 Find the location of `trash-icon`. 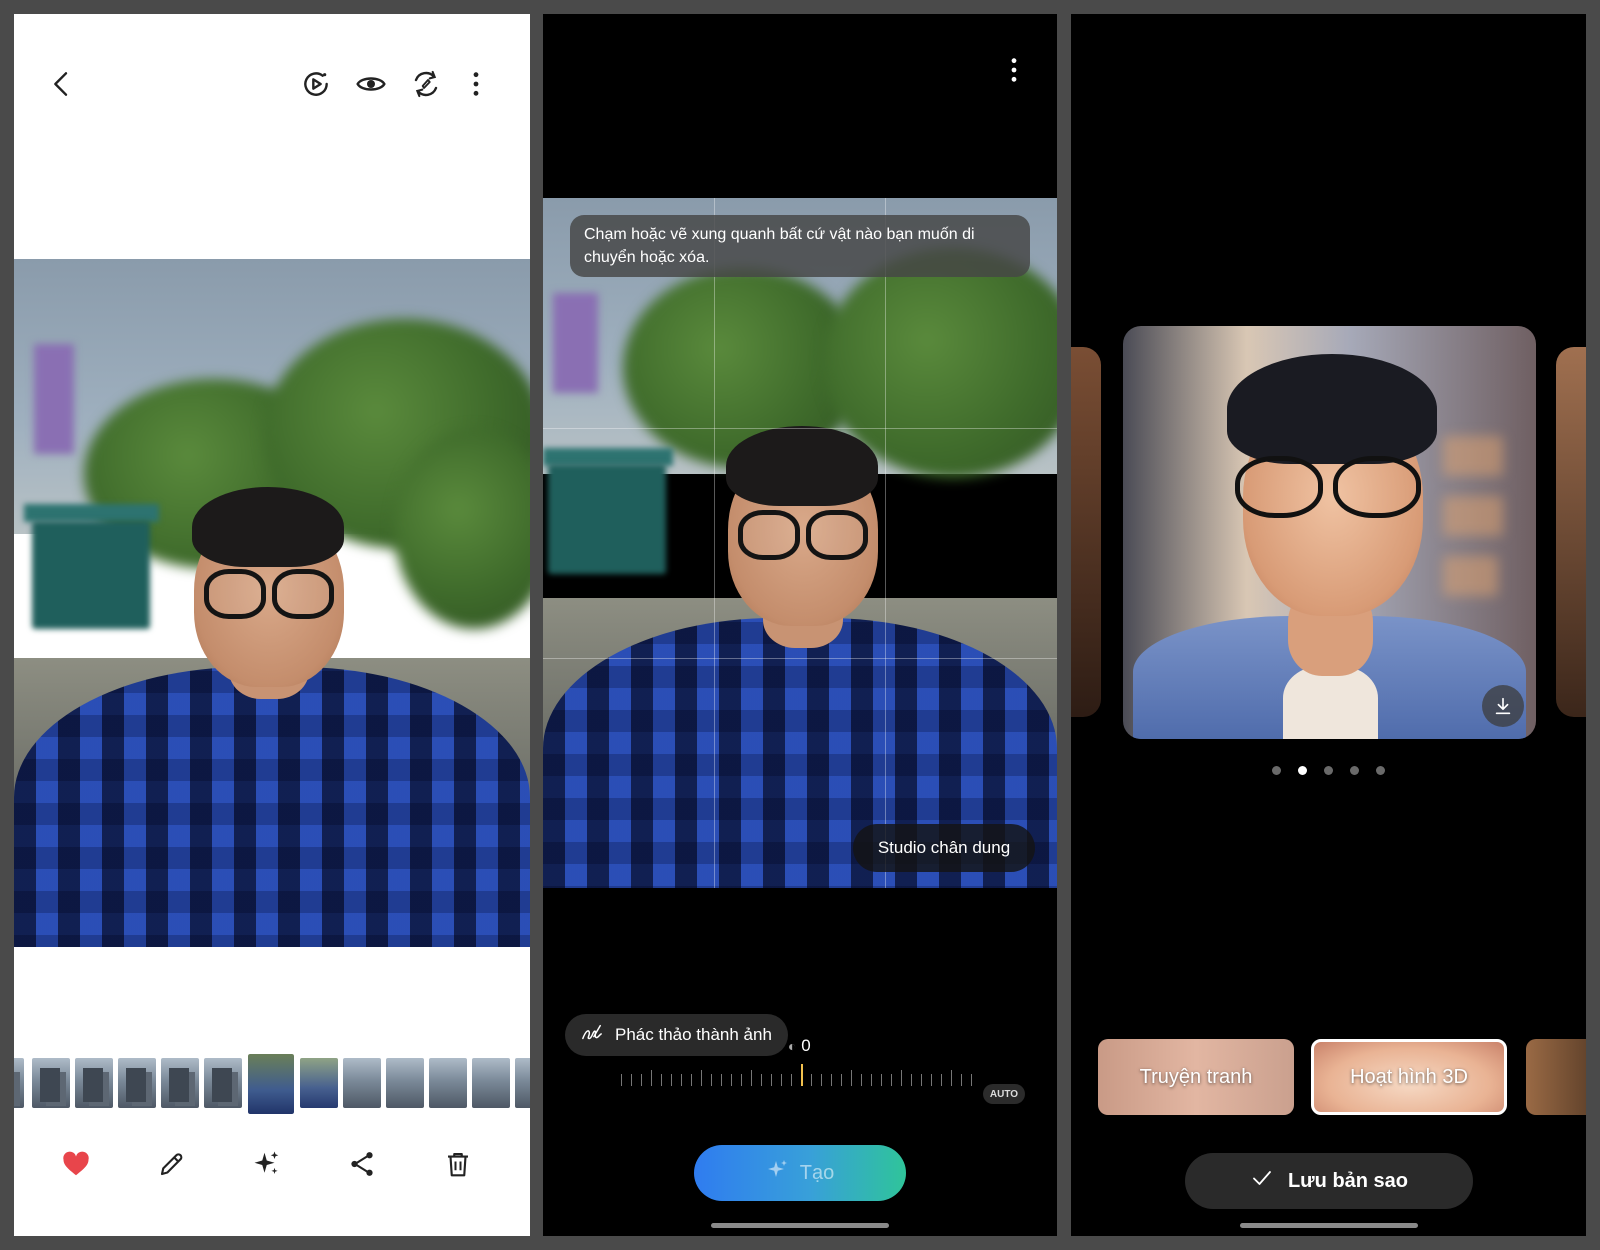

trash-icon is located at coordinates (458, 1164).